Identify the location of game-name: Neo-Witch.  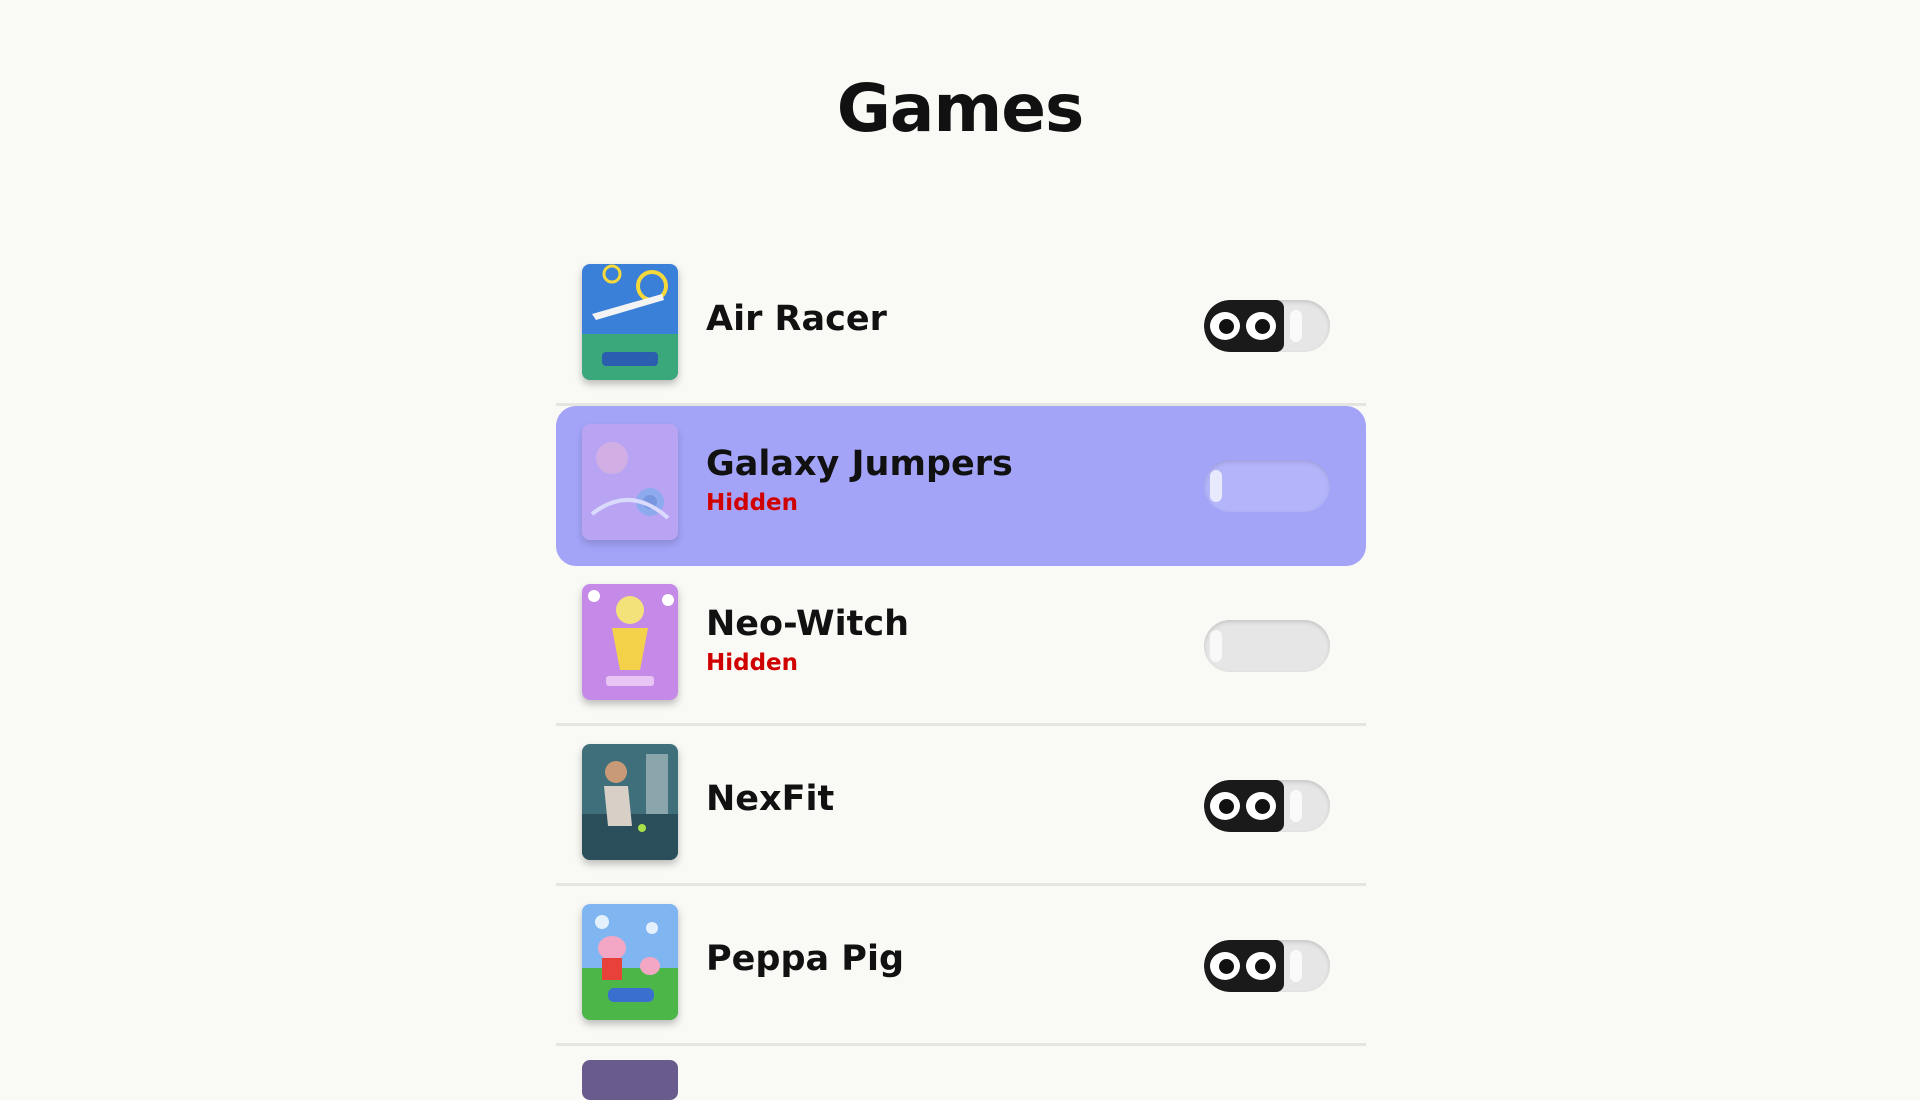
(808, 624).